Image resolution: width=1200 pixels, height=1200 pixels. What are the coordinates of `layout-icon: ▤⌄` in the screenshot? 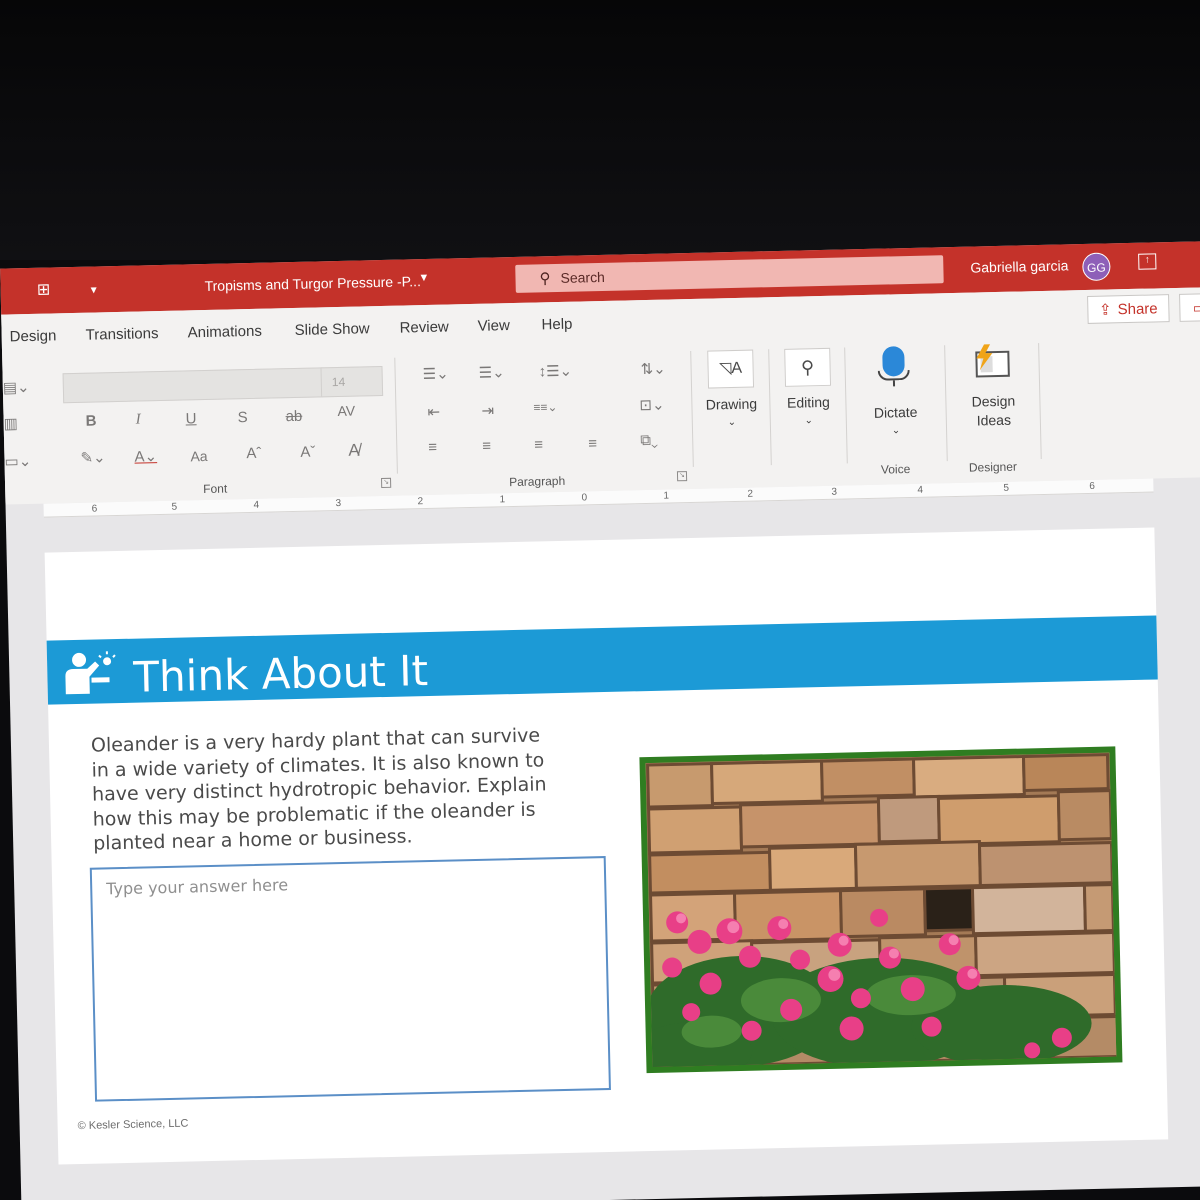 It's located at (16, 387).